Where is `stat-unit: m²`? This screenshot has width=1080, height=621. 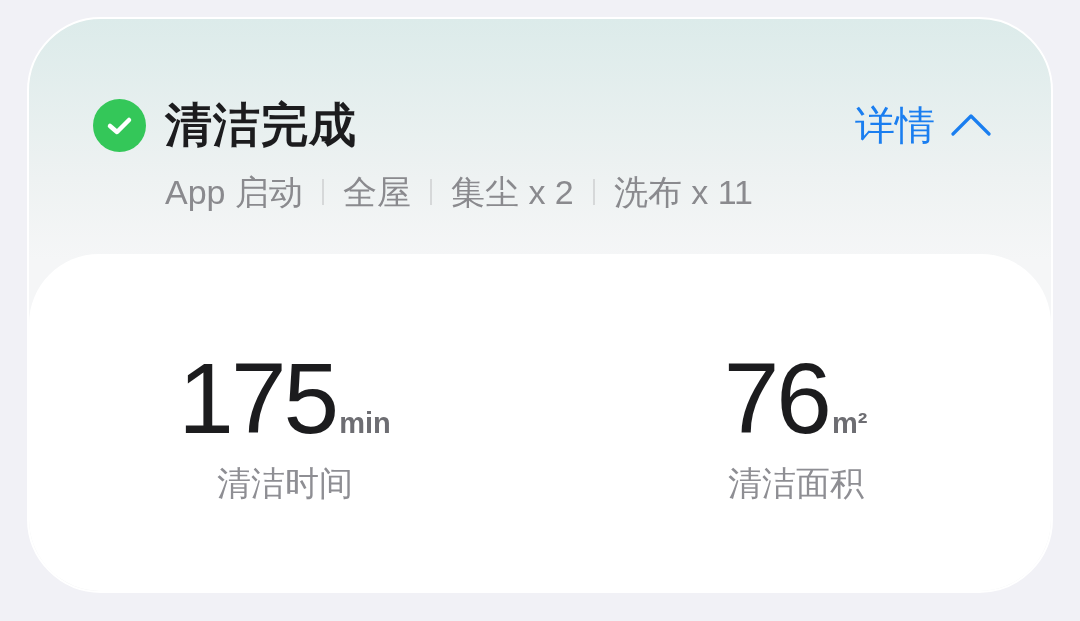
stat-unit: m² is located at coordinates (849, 423).